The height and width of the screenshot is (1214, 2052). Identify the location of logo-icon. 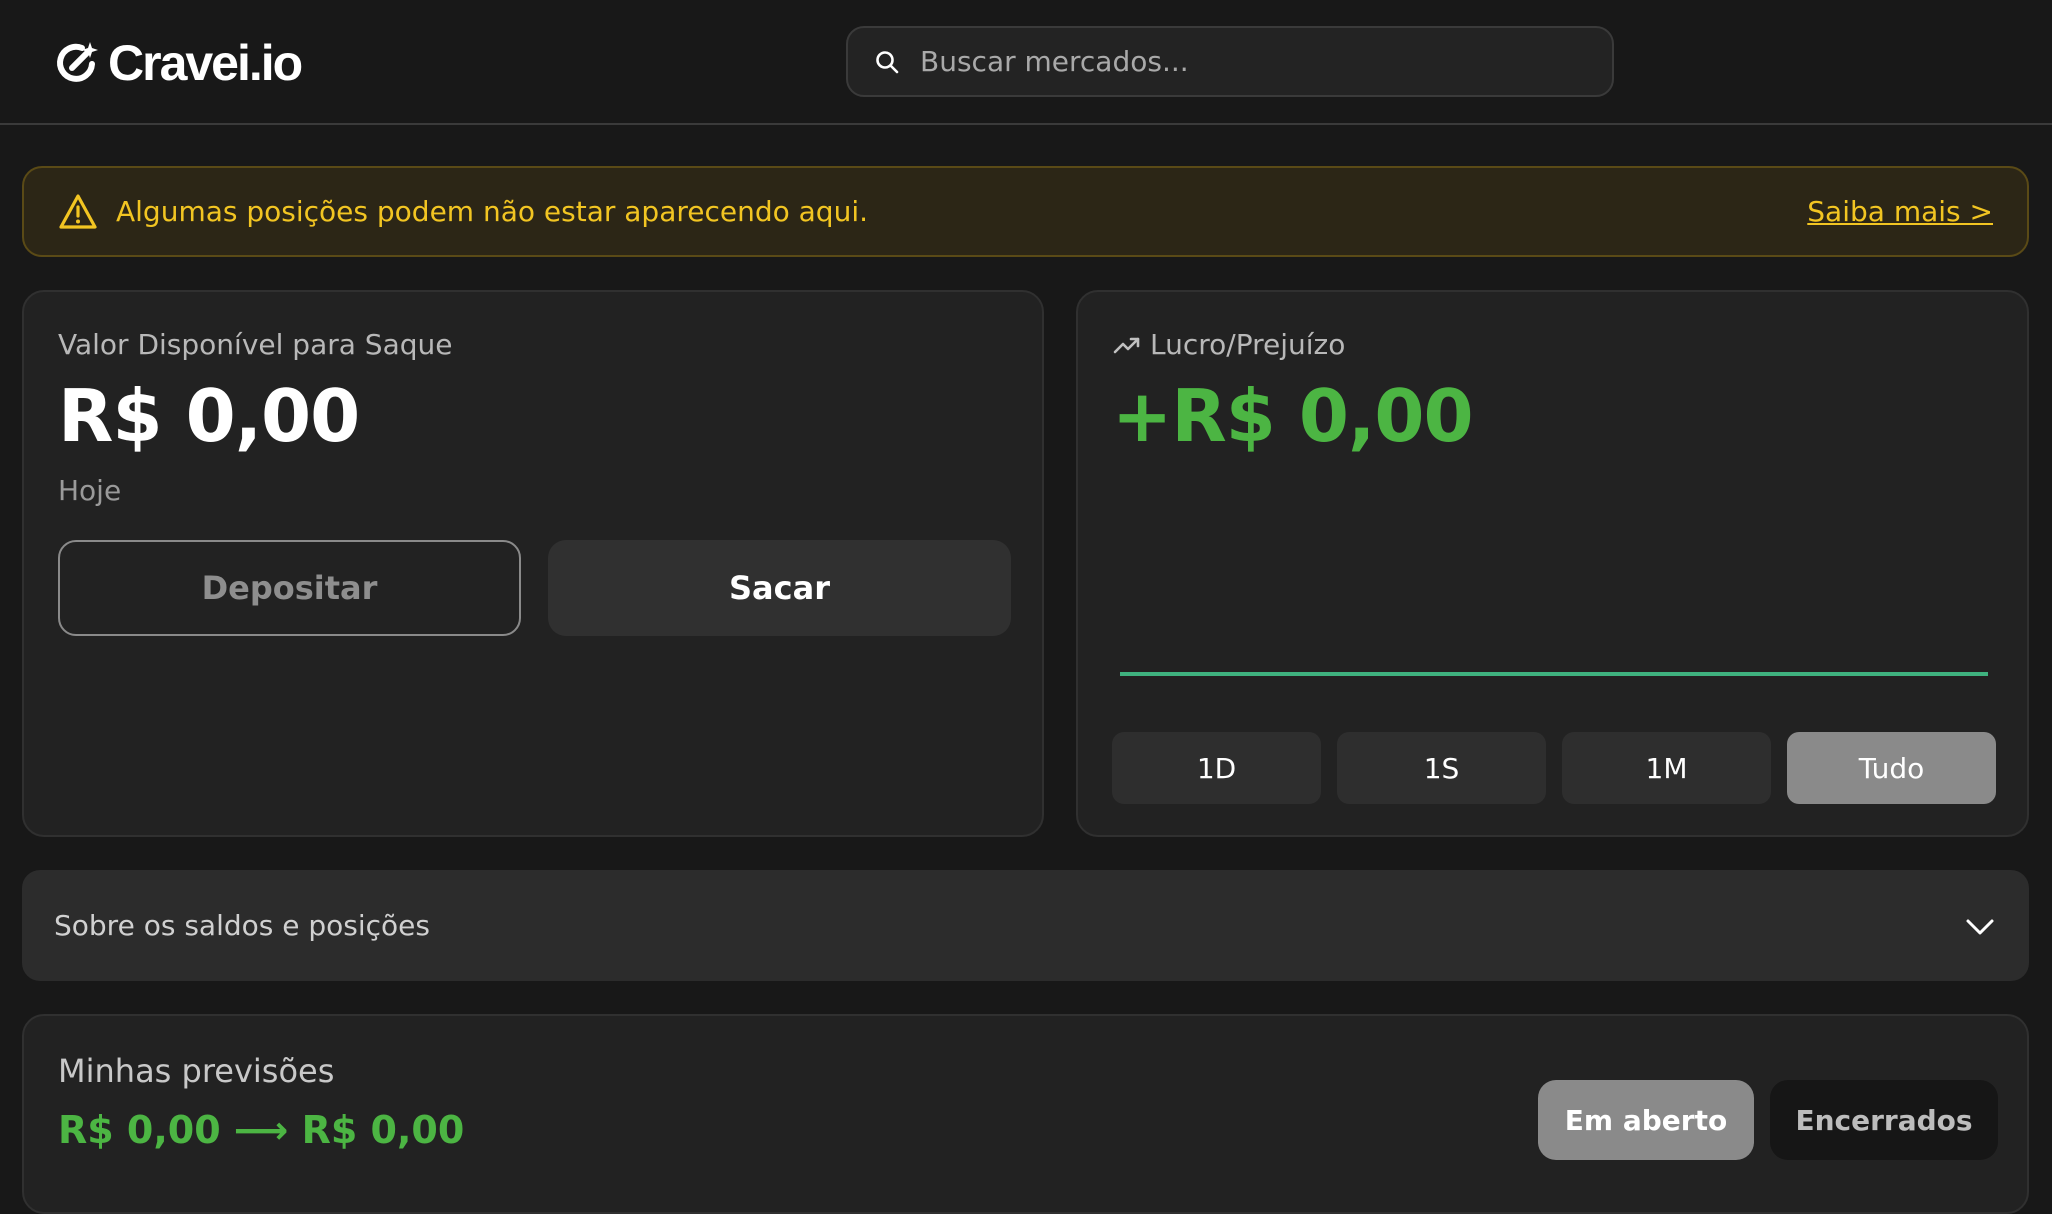
(77, 62).